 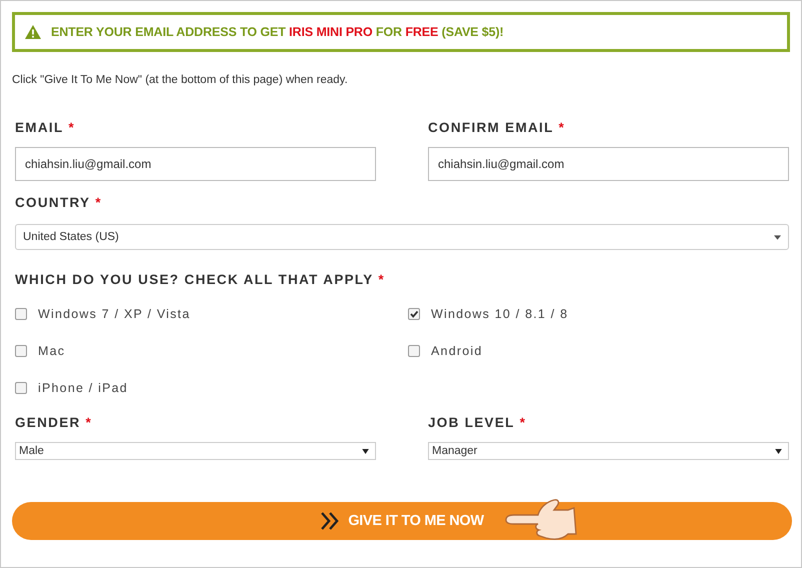 What do you see at coordinates (52, 351) in the screenshot?
I see `checkbox-label: Mac` at bounding box center [52, 351].